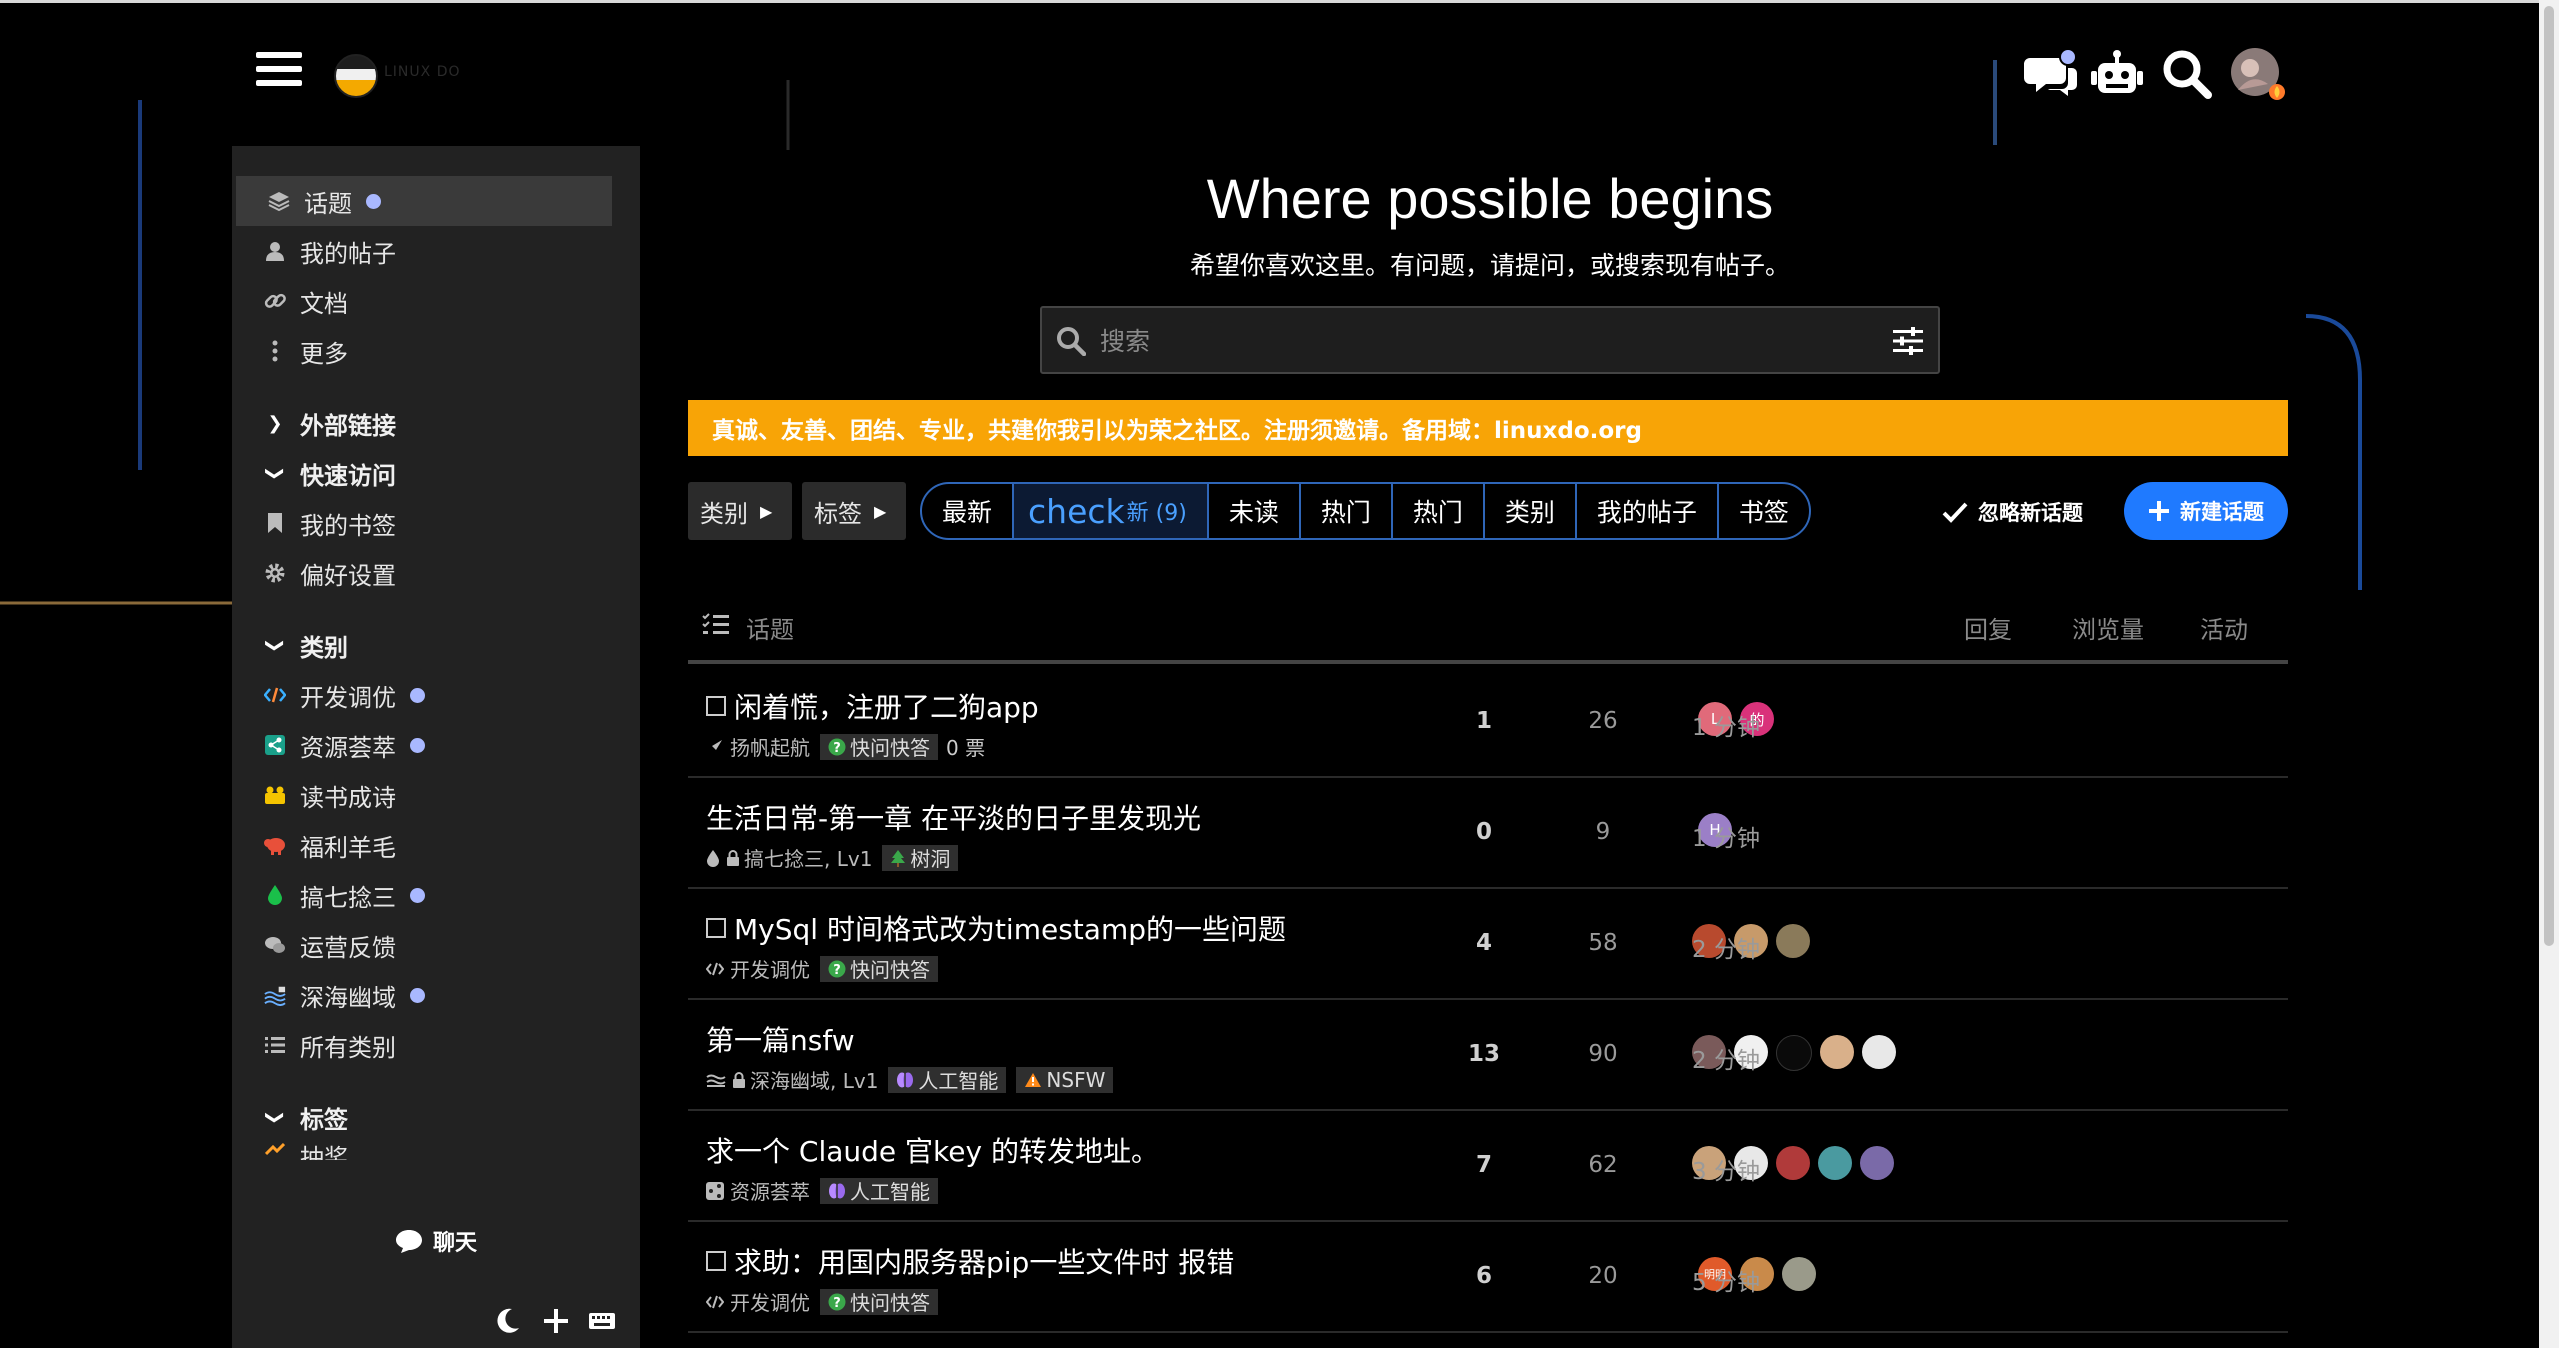  I want to click on tab-categories: 类别, so click(1531, 511).